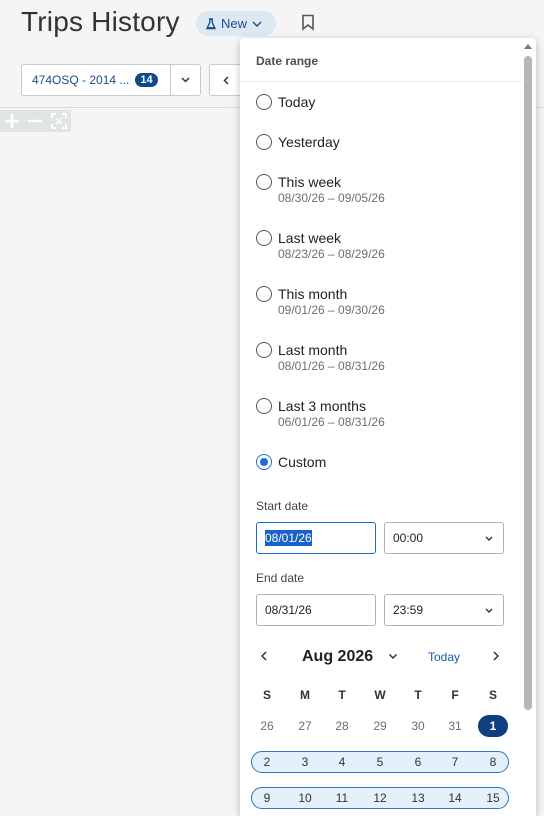  What do you see at coordinates (288, 610) in the screenshot?
I see `end-date-value: 08/31/26` at bounding box center [288, 610].